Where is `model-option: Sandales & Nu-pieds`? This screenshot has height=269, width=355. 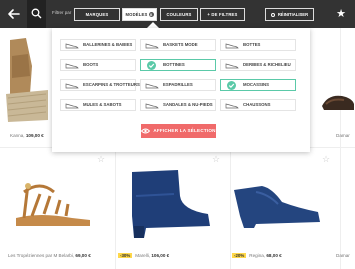
model-option: Sandales & Nu-pieds is located at coordinates (178, 105).